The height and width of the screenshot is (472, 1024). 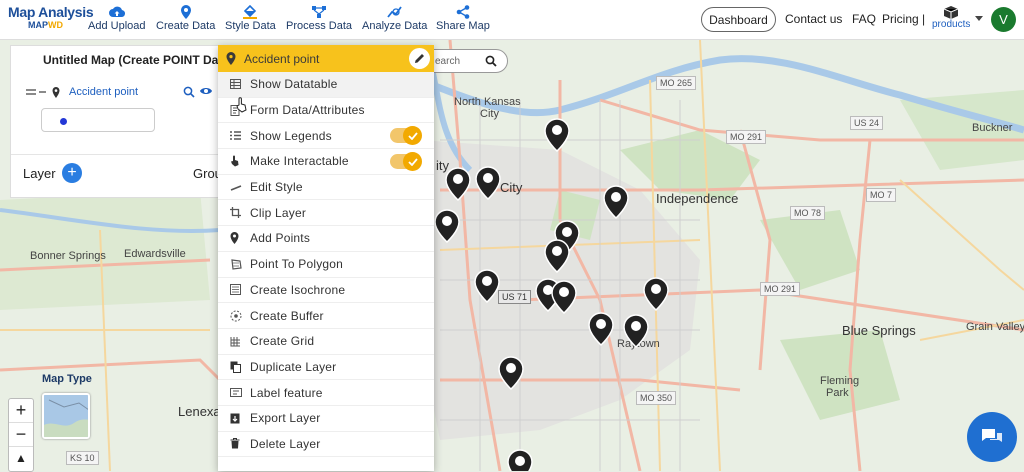 I want to click on route-shield: MO 7, so click(x=881, y=195).